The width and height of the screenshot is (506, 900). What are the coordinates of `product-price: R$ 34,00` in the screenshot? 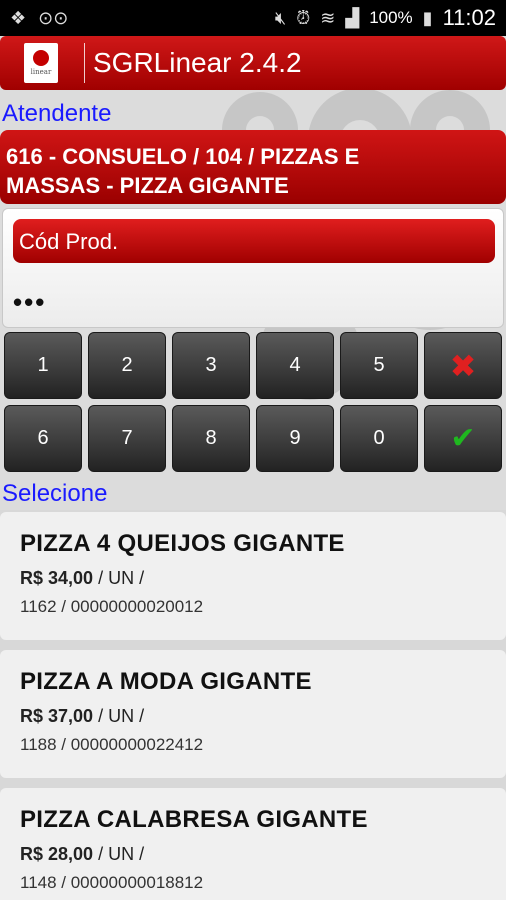 It's located at (57, 578).